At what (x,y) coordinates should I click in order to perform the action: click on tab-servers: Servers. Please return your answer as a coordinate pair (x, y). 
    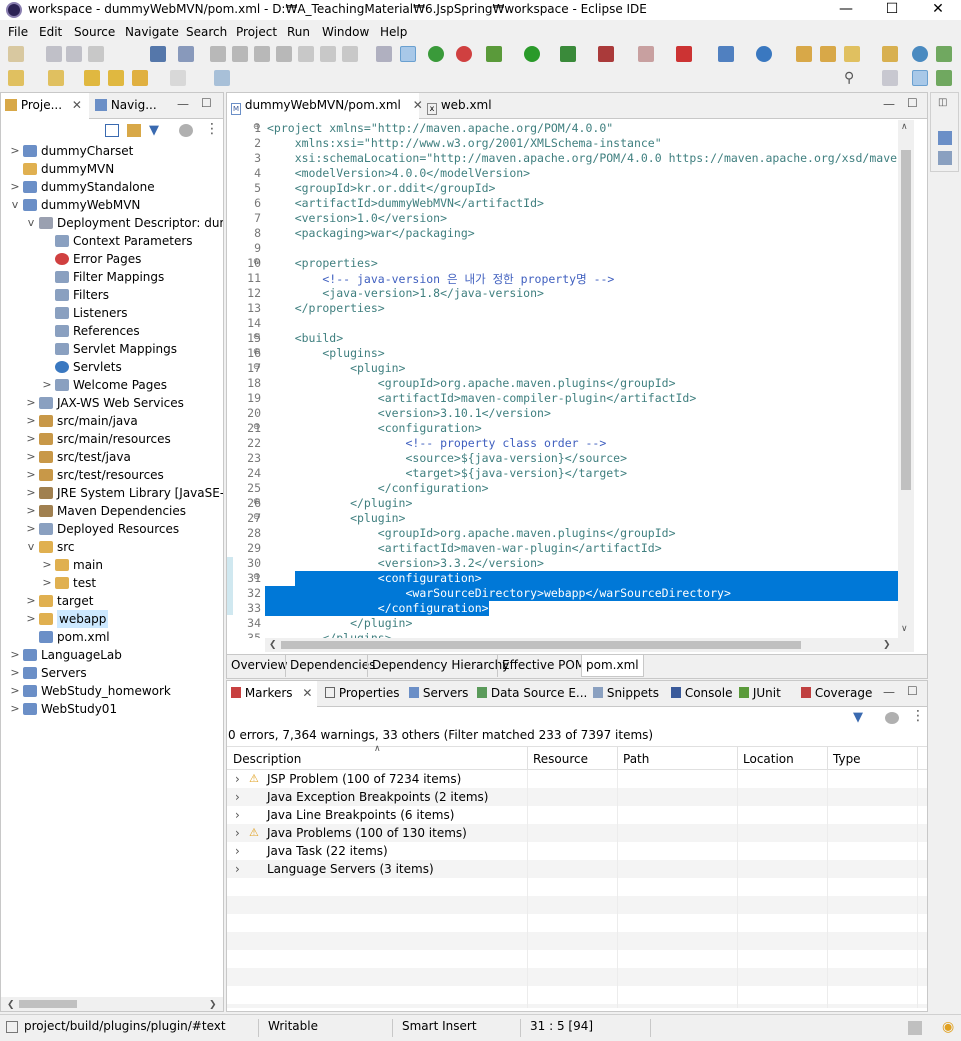
    Looking at the image, I should click on (439, 694).